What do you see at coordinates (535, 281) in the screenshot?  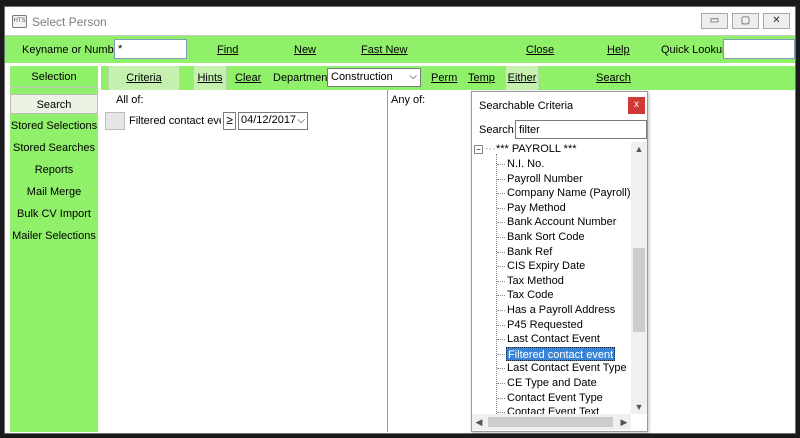 I see `tree-item: Tax Method` at bounding box center [535, 281].